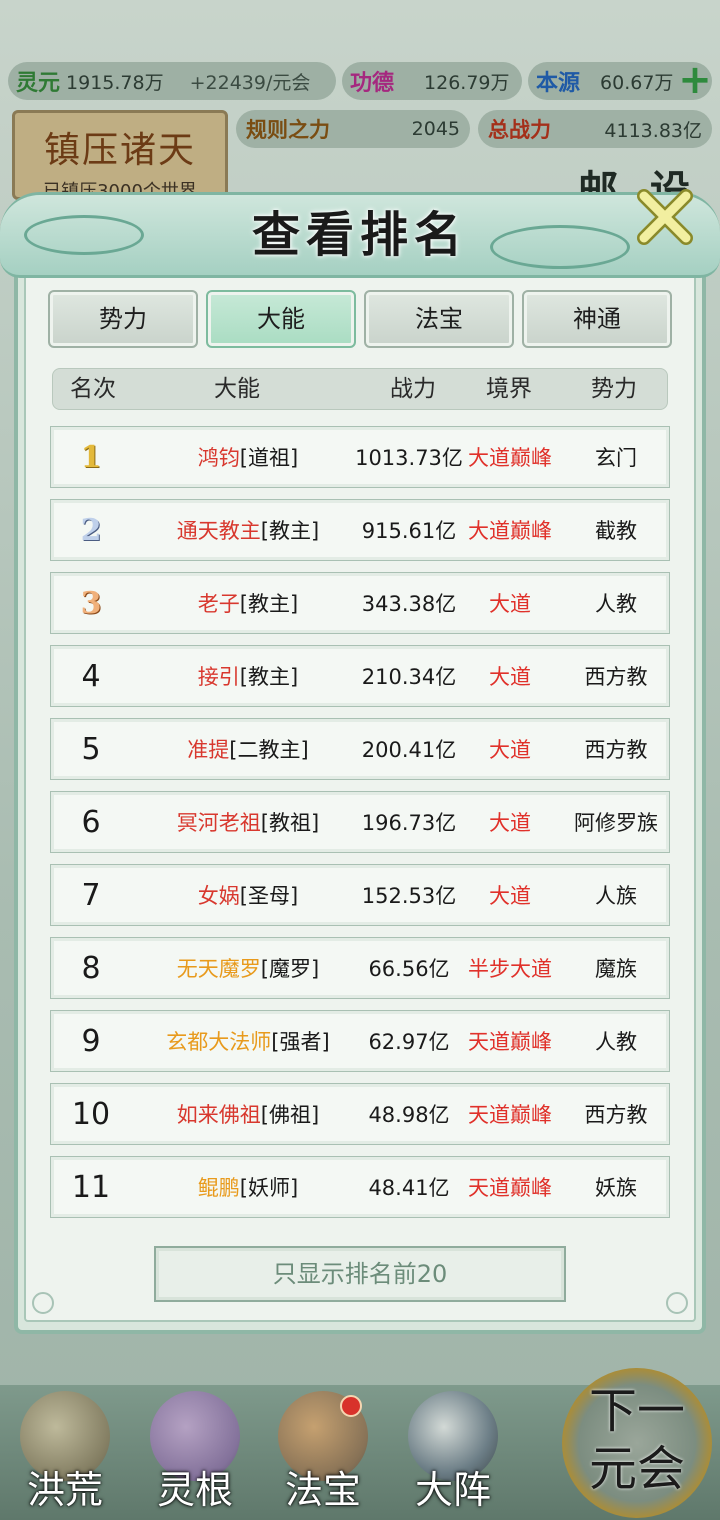 Image resolution: width=720 pixels, height=1520 pixels. What do you see at coordinates (208, 750) in the screenshot?
I see `cultivator-name-text: 准提` at bounding box center [208, 750].